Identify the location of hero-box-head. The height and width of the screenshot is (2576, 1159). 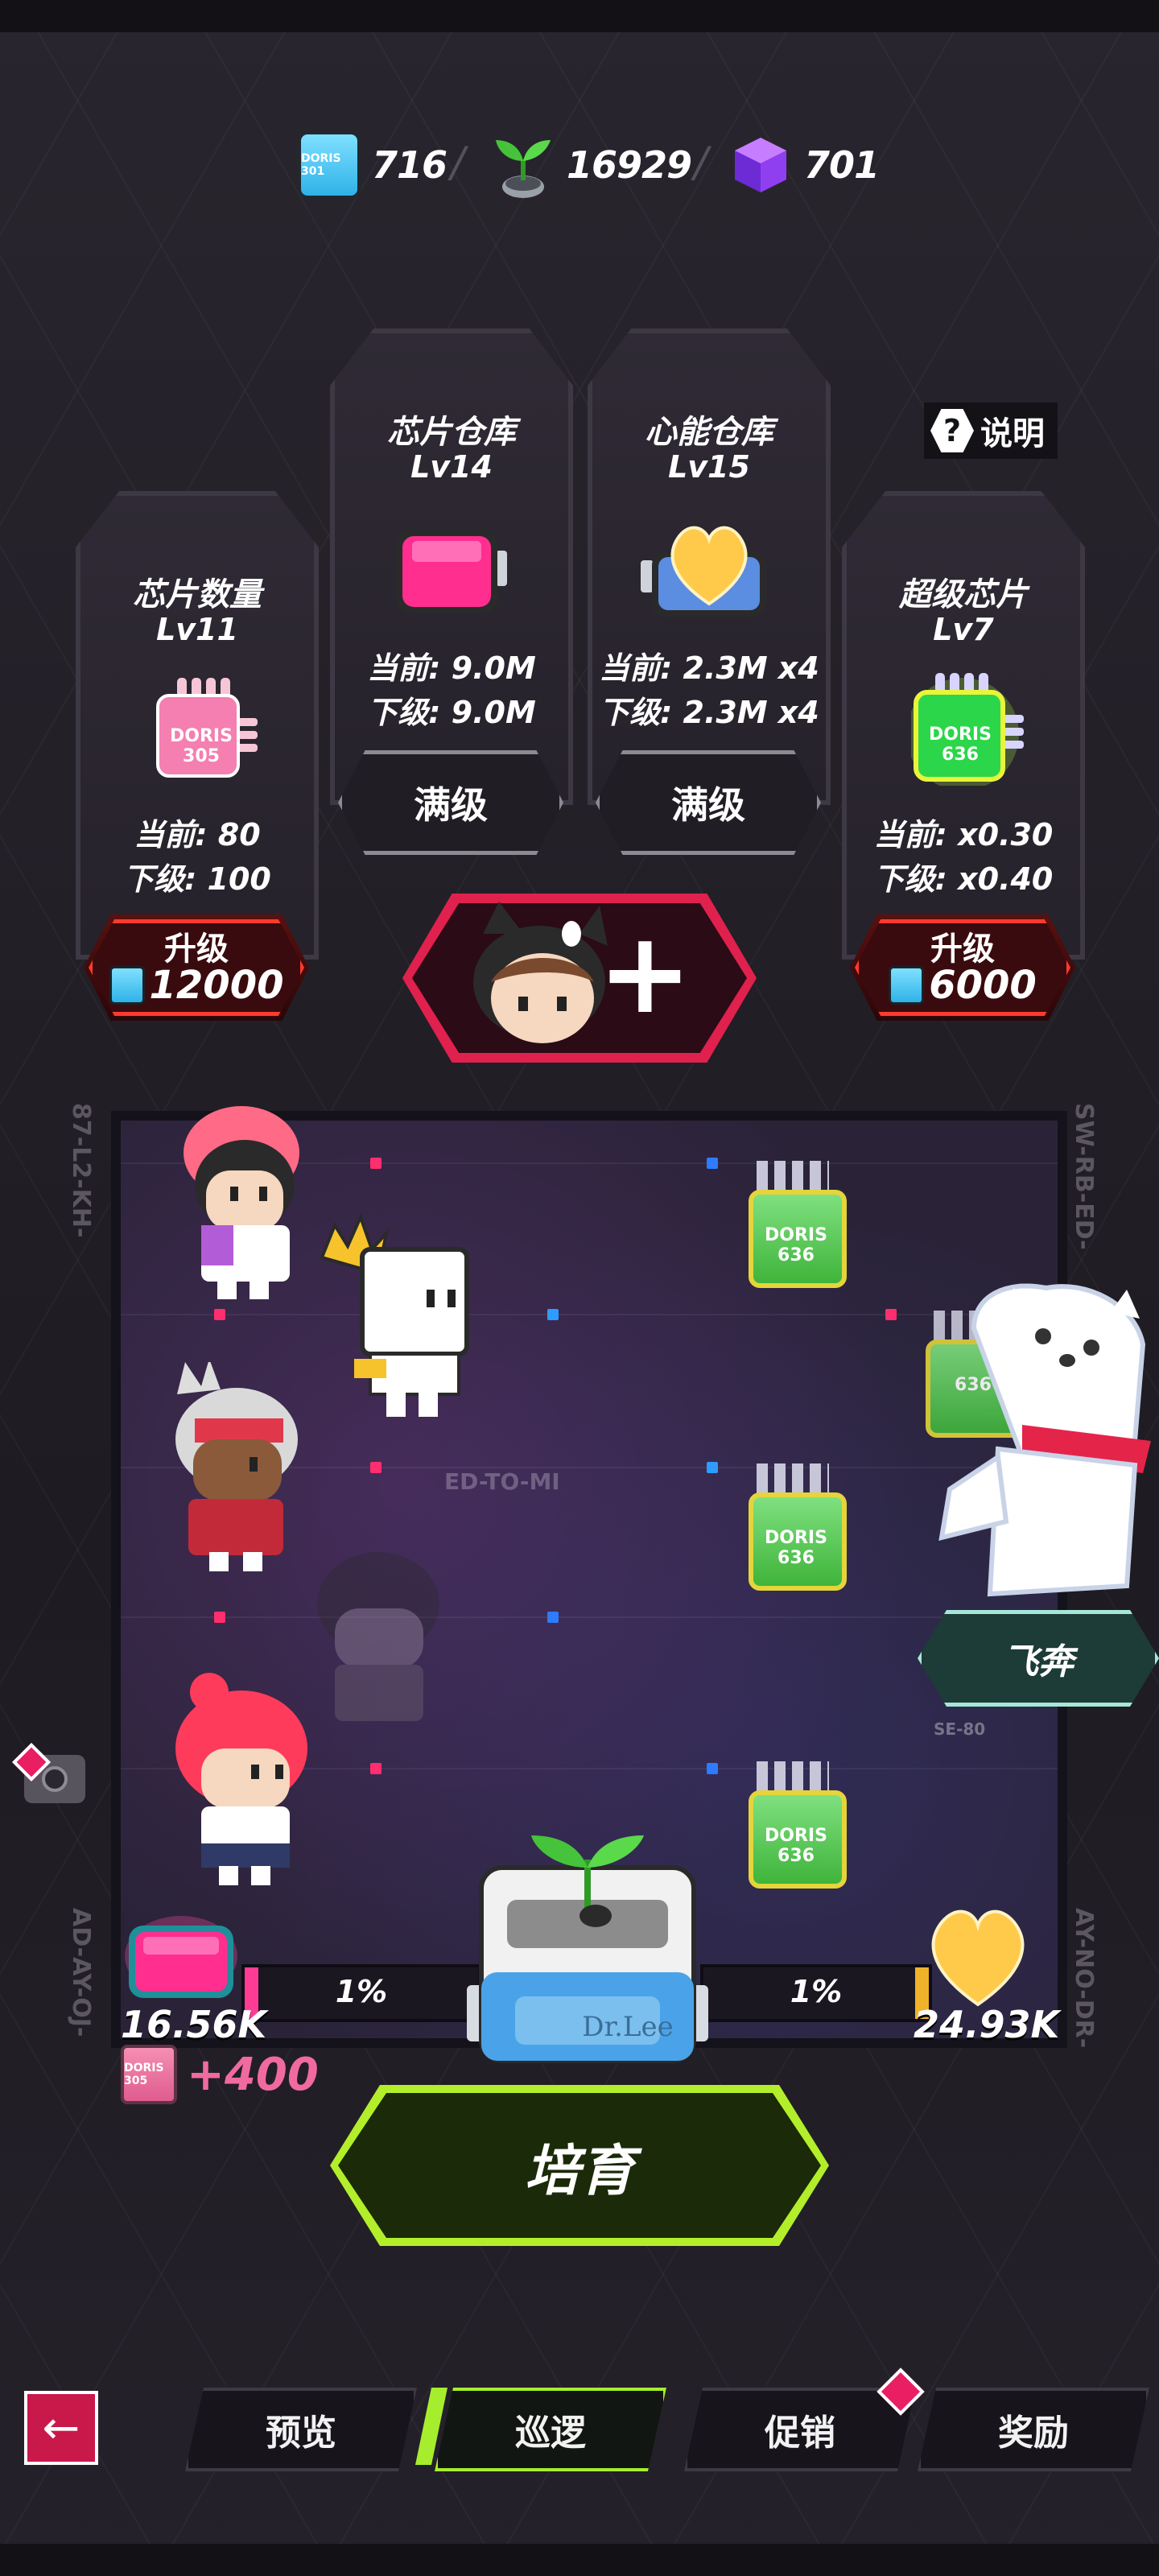
(394, 1314).